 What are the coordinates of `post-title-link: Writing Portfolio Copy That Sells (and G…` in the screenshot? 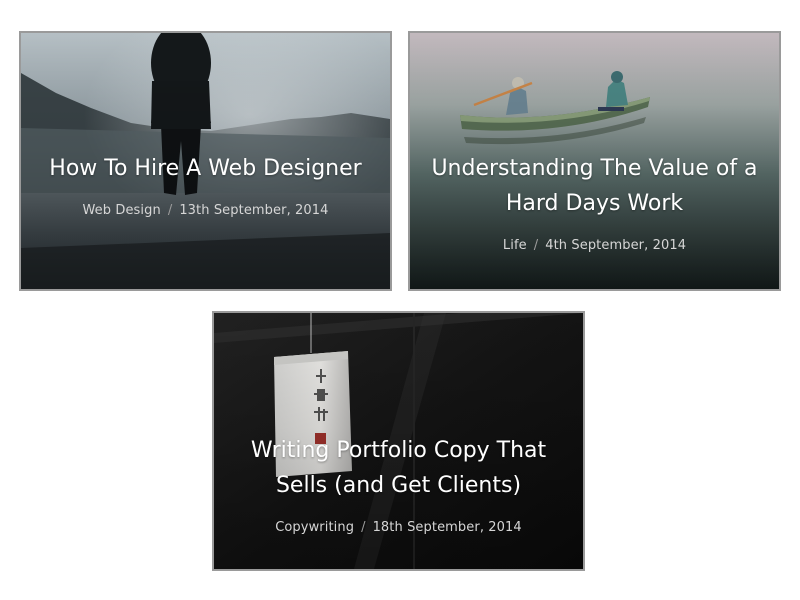 It's located at (399, 468).